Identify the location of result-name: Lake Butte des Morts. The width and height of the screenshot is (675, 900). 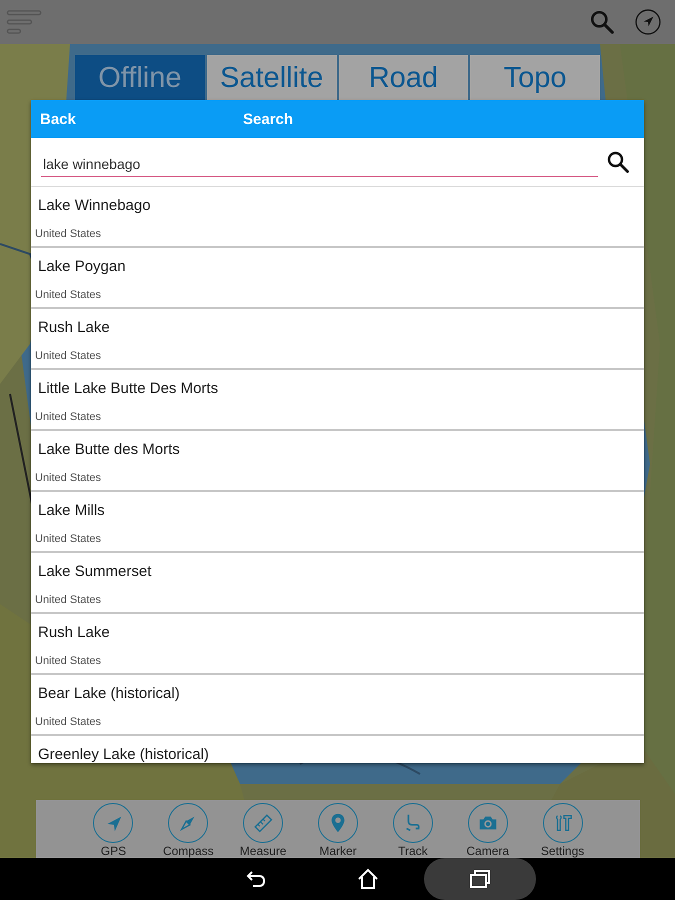
(109, 449).